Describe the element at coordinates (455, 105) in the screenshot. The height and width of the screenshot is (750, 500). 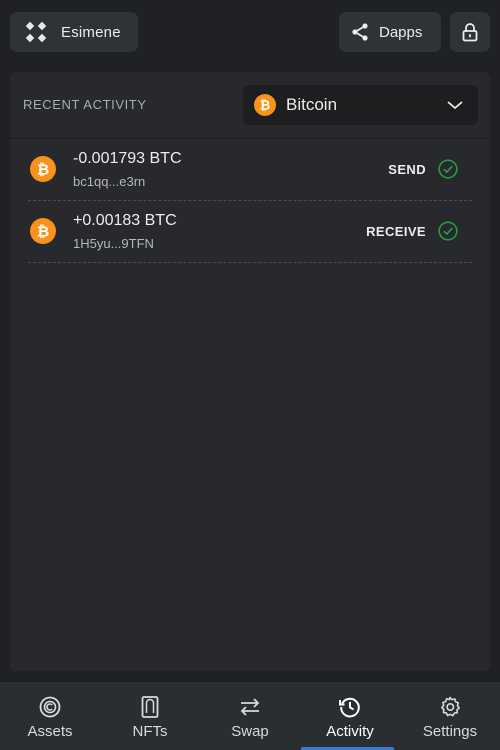
I see `chevron-down-icon` at that location.